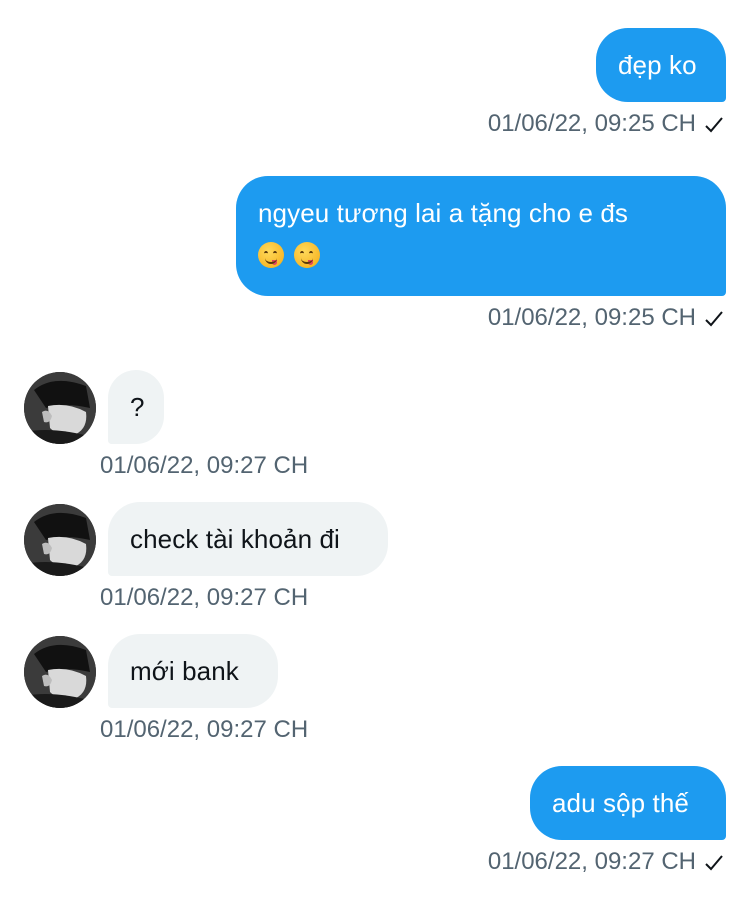 This screenshot has width=750, height=899. What do you see at coordinates (235, 539) in the screenshot?
I see `message-text: check tài khoản đi` at bounding box center [235, 539].